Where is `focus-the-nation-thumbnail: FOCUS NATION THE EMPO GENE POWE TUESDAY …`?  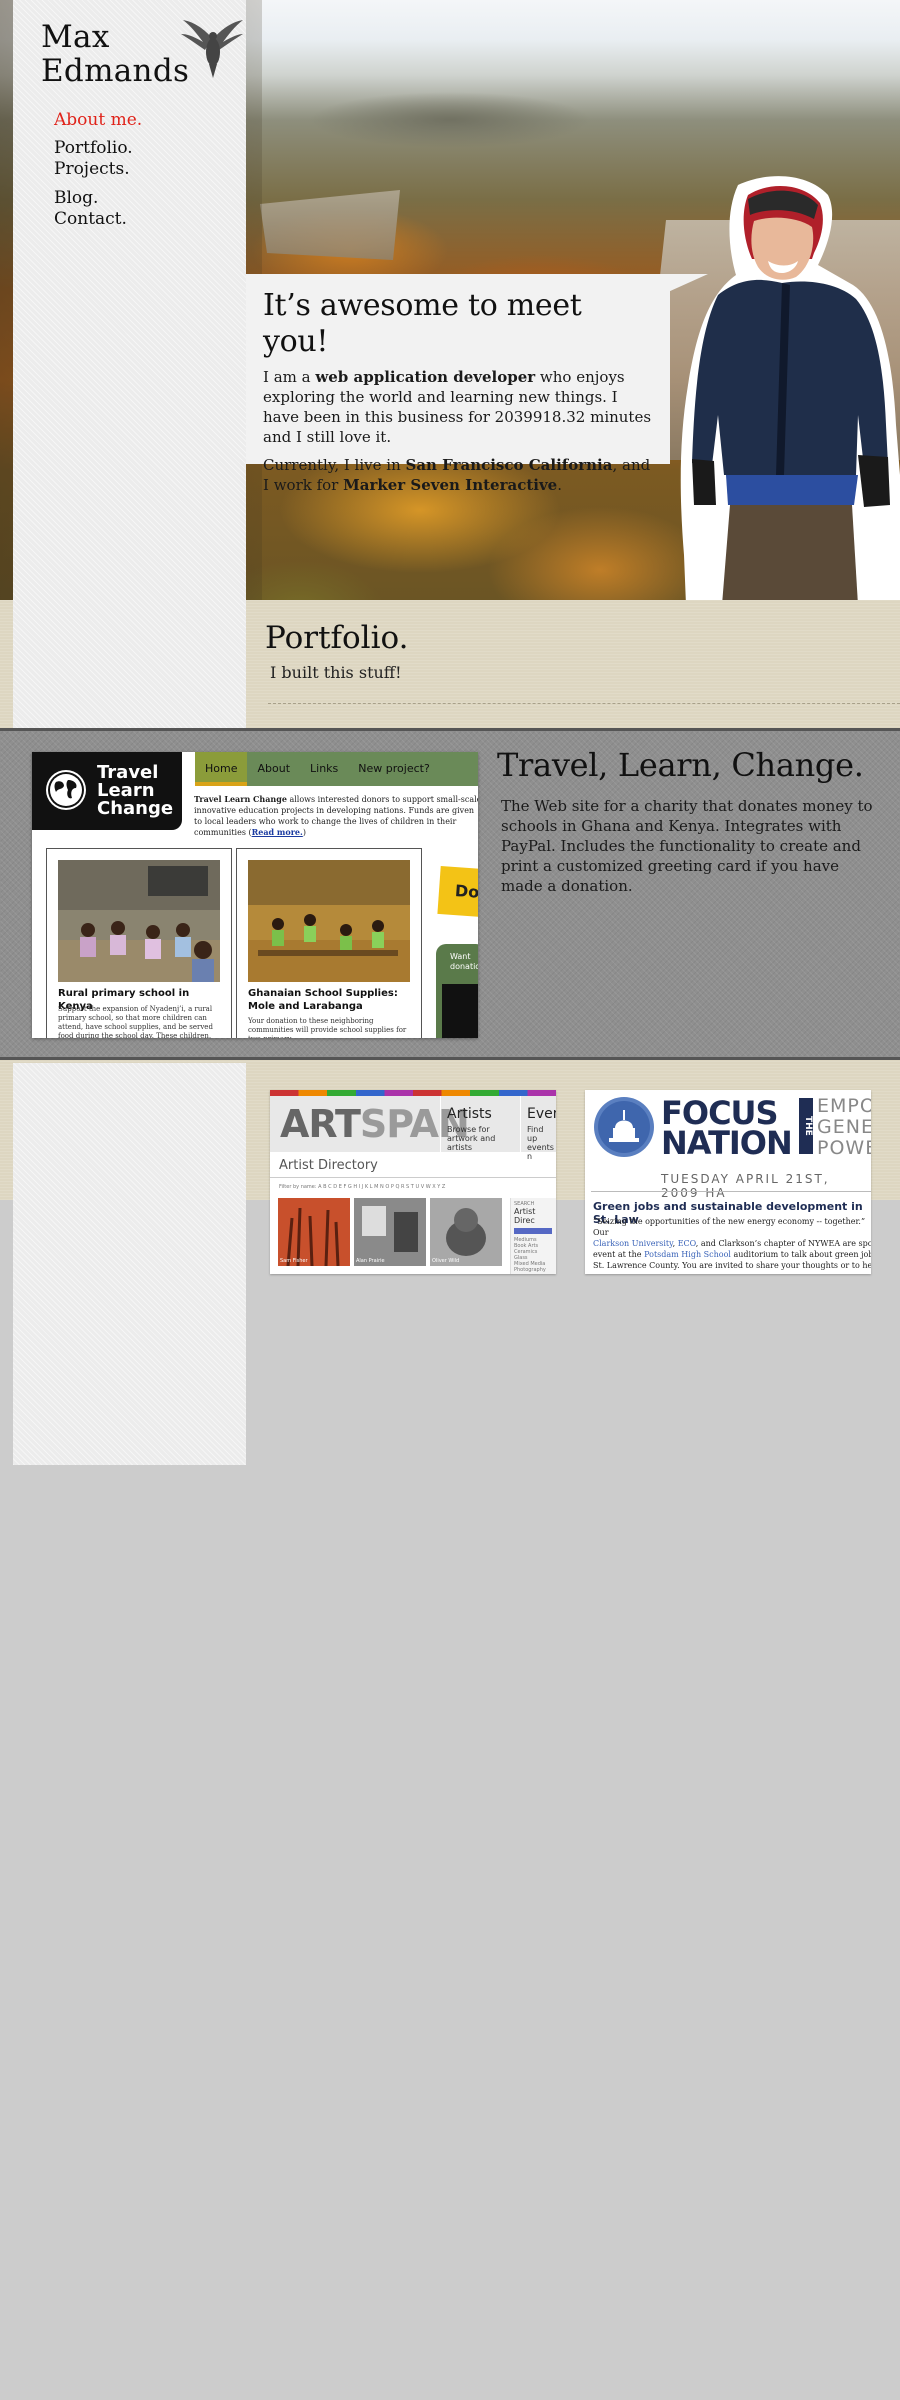 focus-the-nation-thumbnail: FOCUS NATION THE EMPO GENE POWE TUESDAY … is located at coordinates (728, 1182).